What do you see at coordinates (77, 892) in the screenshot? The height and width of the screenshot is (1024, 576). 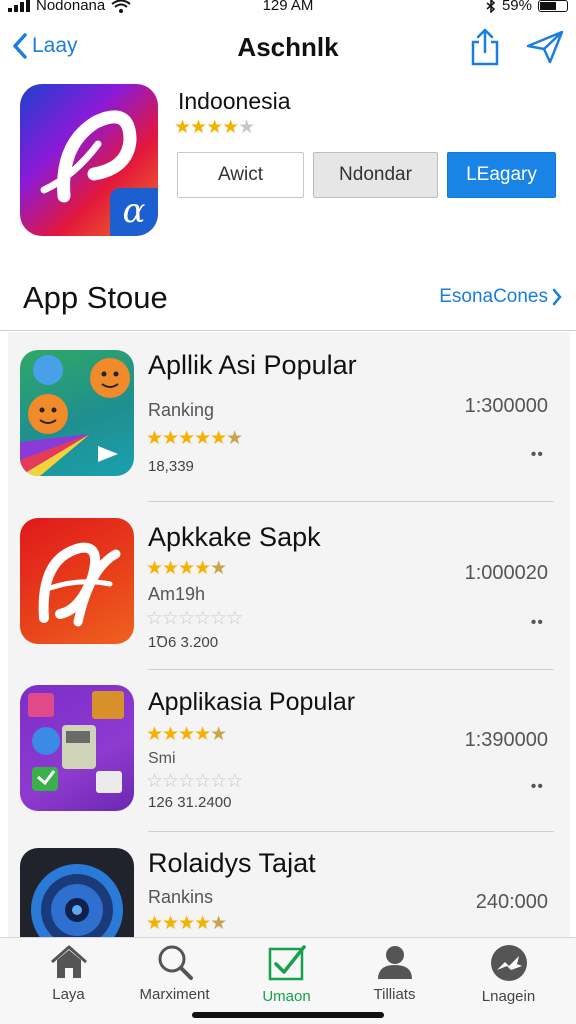 I see `target-ring-app-icon` at bounding box center [77, 892].